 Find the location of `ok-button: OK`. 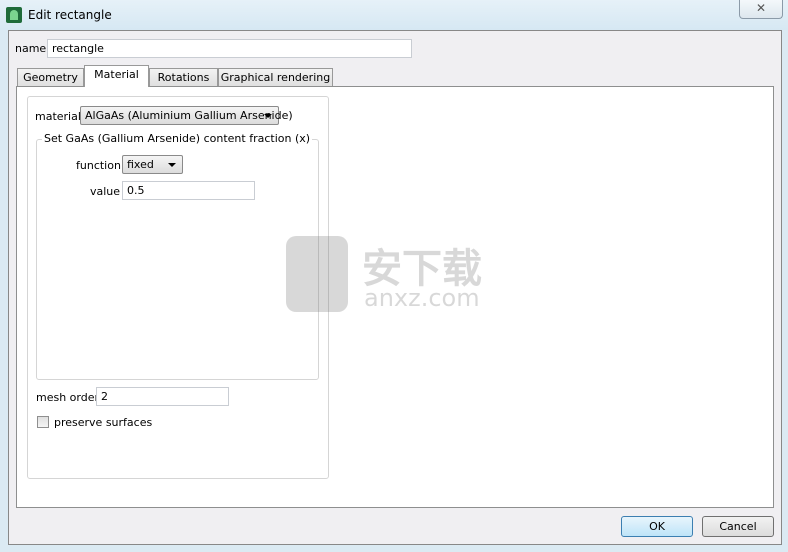

ok-button: OK is located at coordinates (657, 526).